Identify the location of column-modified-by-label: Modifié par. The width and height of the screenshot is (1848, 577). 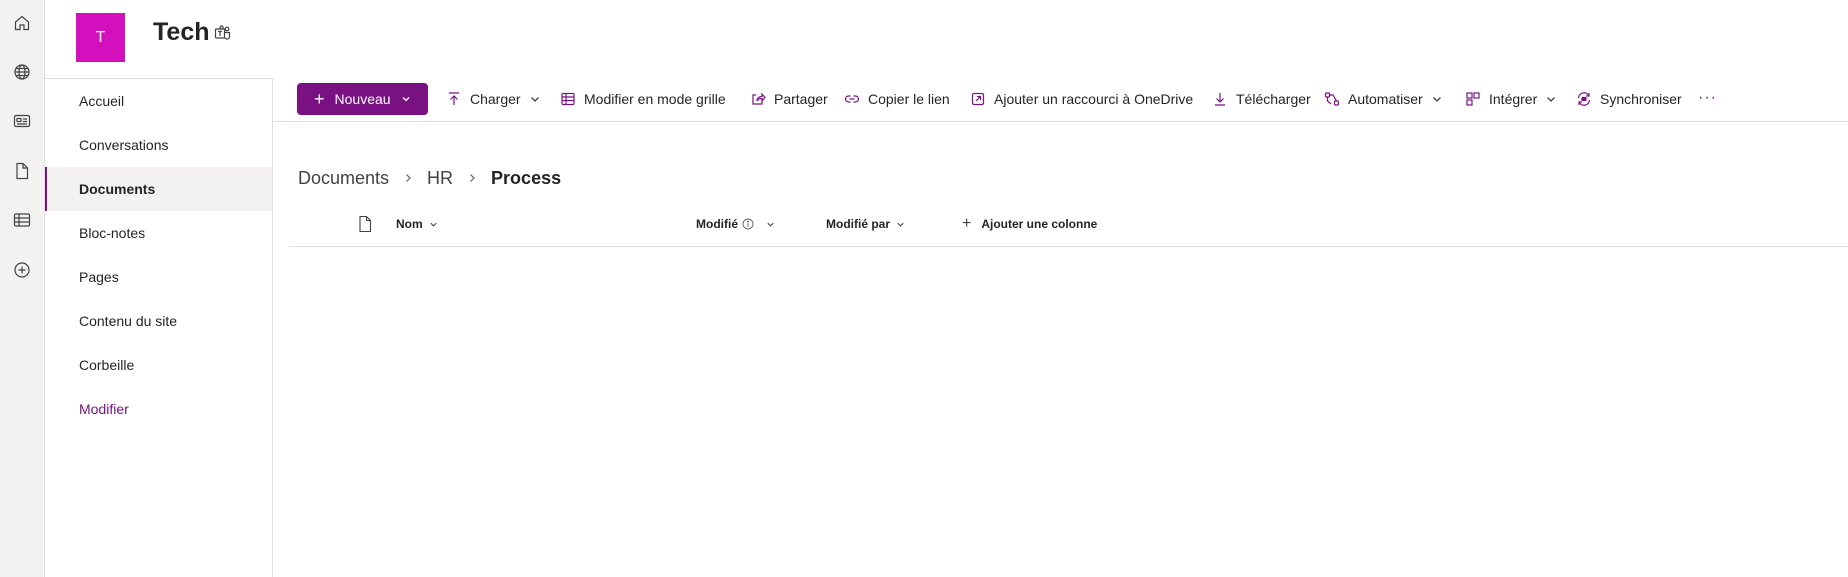
(858, 224).